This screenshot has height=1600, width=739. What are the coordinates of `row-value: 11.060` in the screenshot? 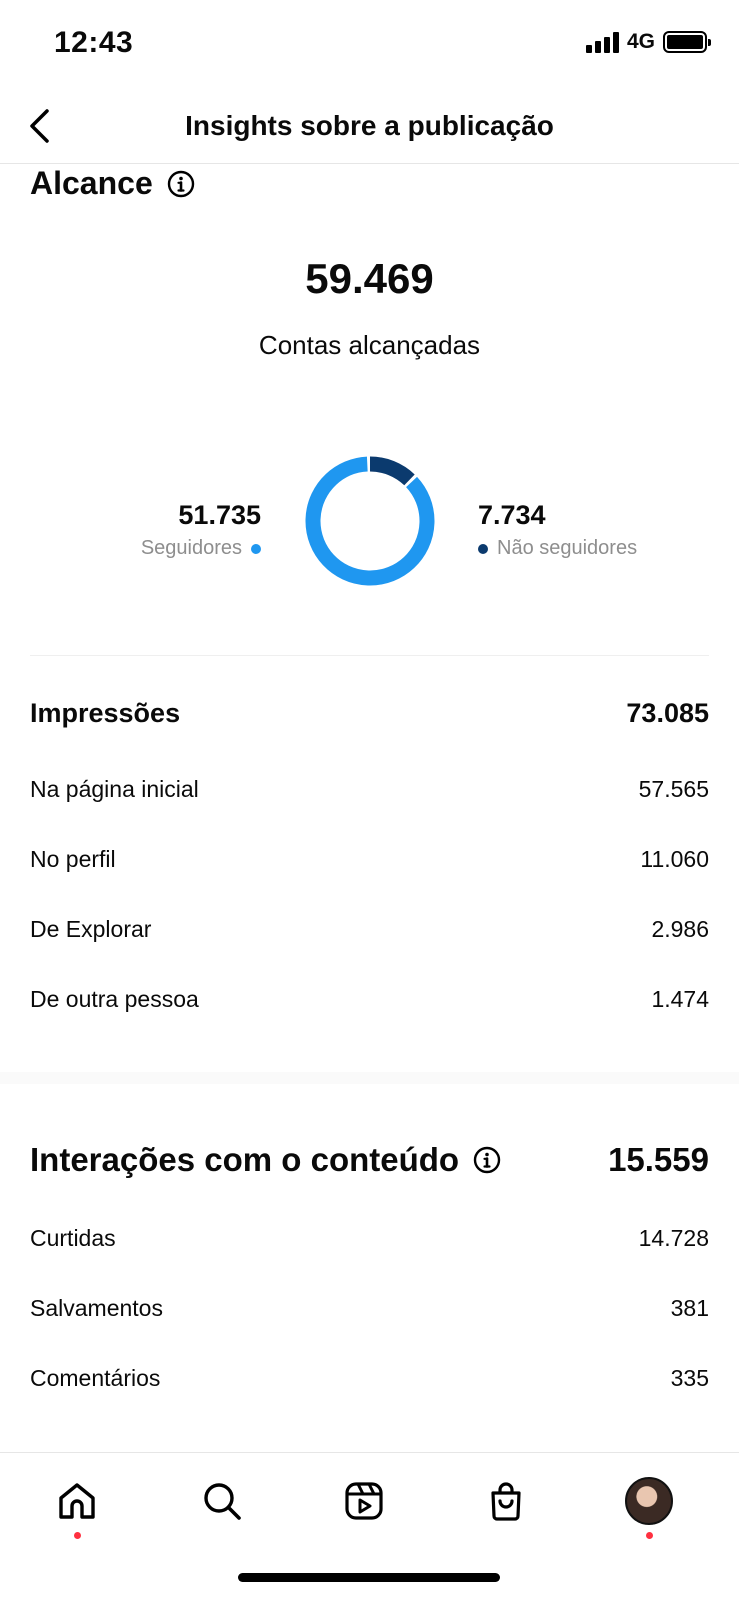 It's located at (674, 858).